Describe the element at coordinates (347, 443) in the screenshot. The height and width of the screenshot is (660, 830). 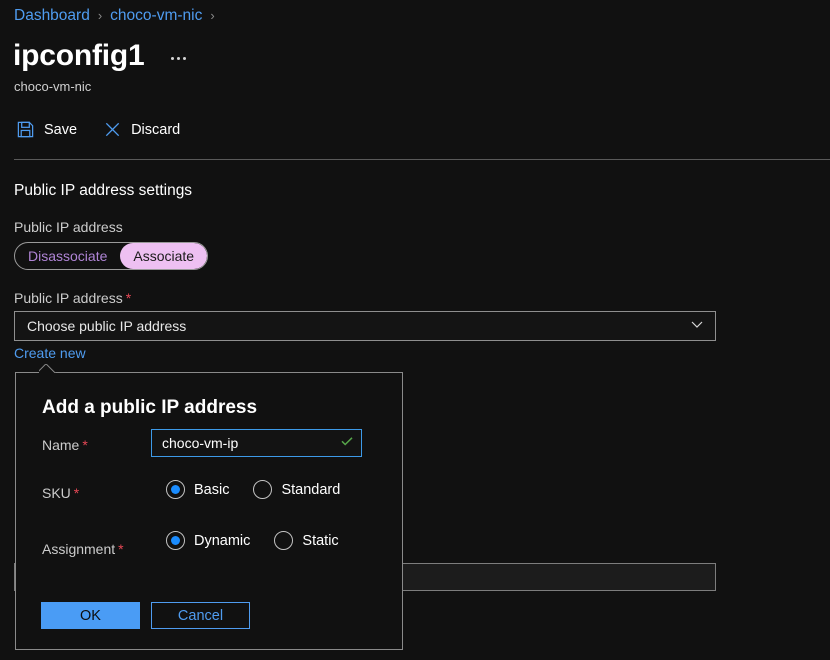
I see `check-icon` at that location.